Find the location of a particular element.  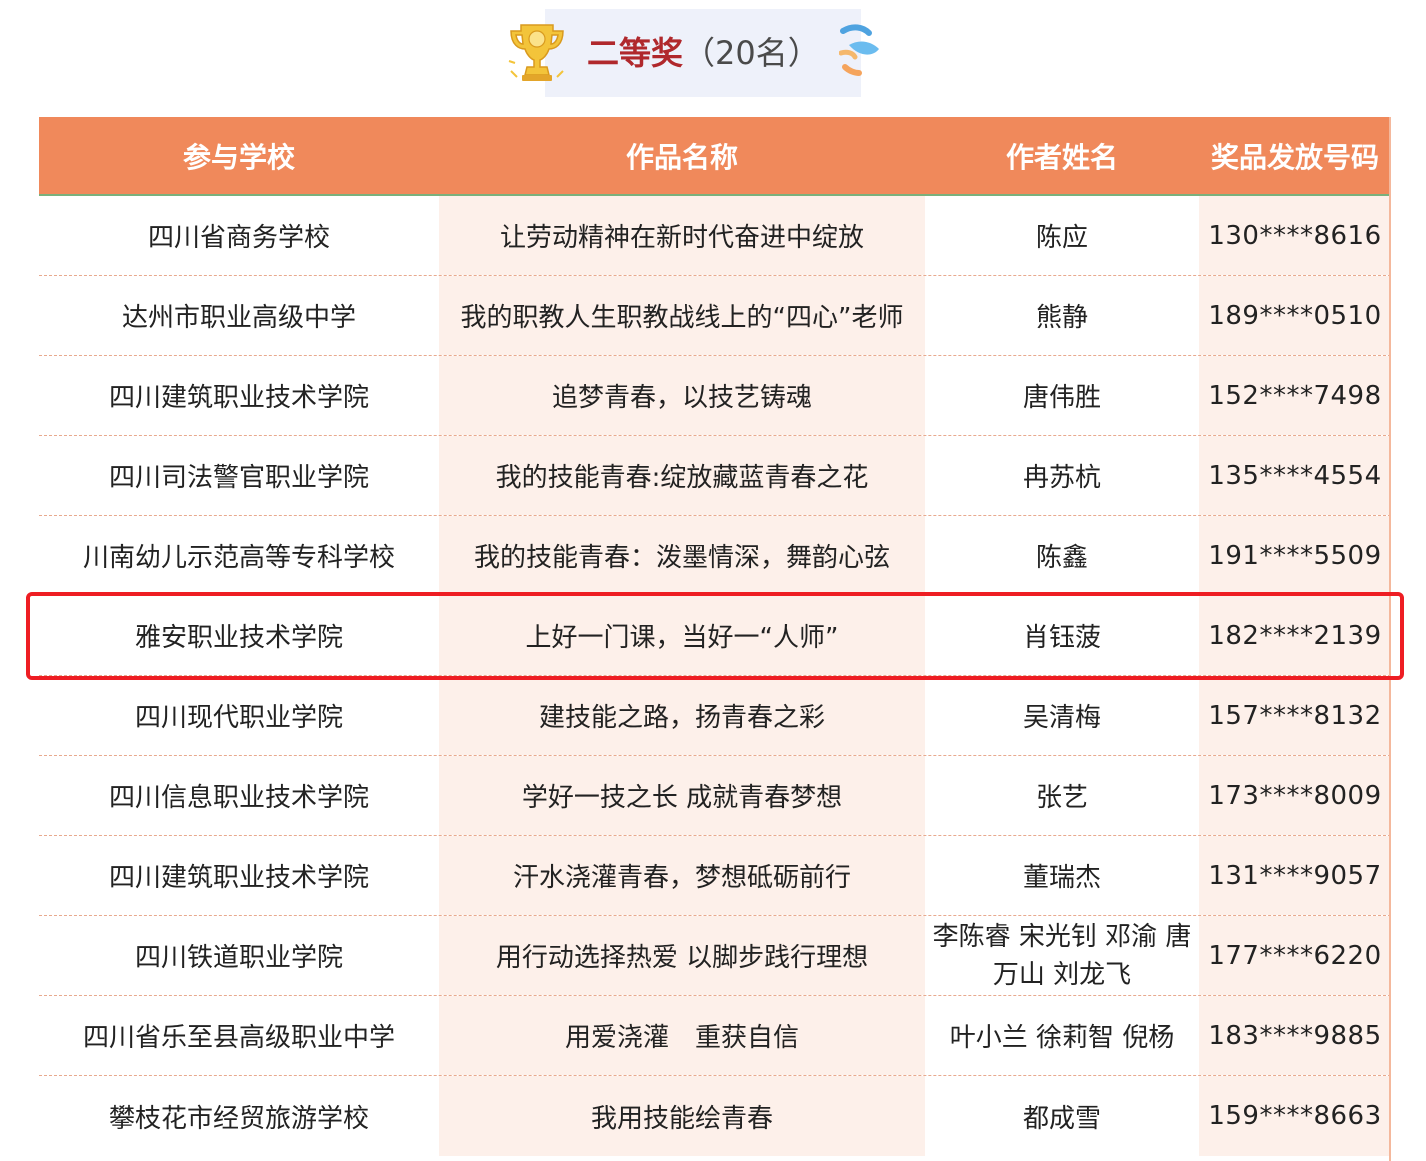

table-row: 四川建筑职业技术学院 追梦青春，以技艺铸魂 唐伟胜 152****7498 is located at coordinates (715, 396).